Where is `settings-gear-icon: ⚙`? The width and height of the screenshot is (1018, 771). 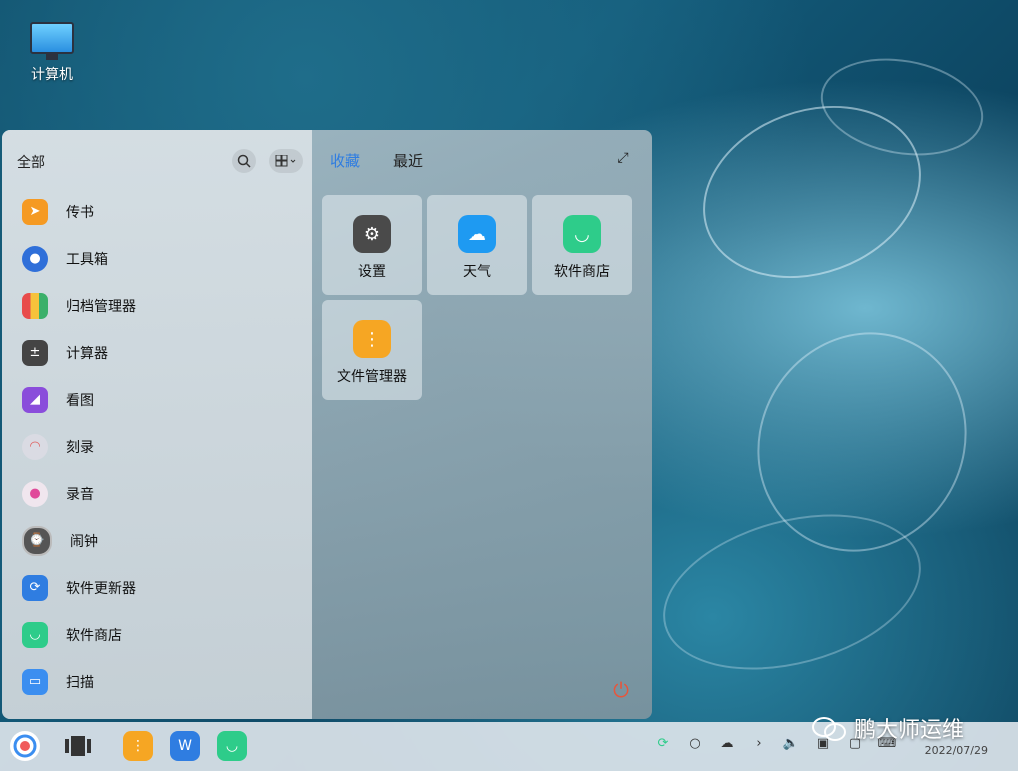
settings-gear-icon: ⚙ is located at coordinates (372, 234).